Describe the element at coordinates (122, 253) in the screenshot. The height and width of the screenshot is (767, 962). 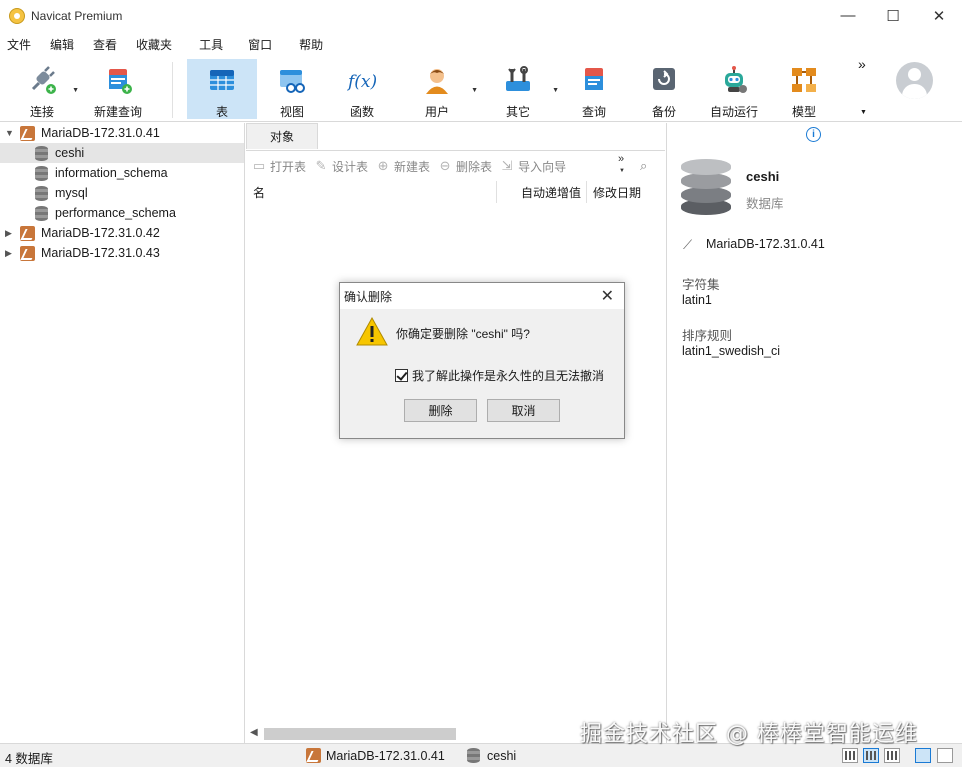
I see `tree-item-server: ▶ MariaDB-172.31.0.43` at that location.